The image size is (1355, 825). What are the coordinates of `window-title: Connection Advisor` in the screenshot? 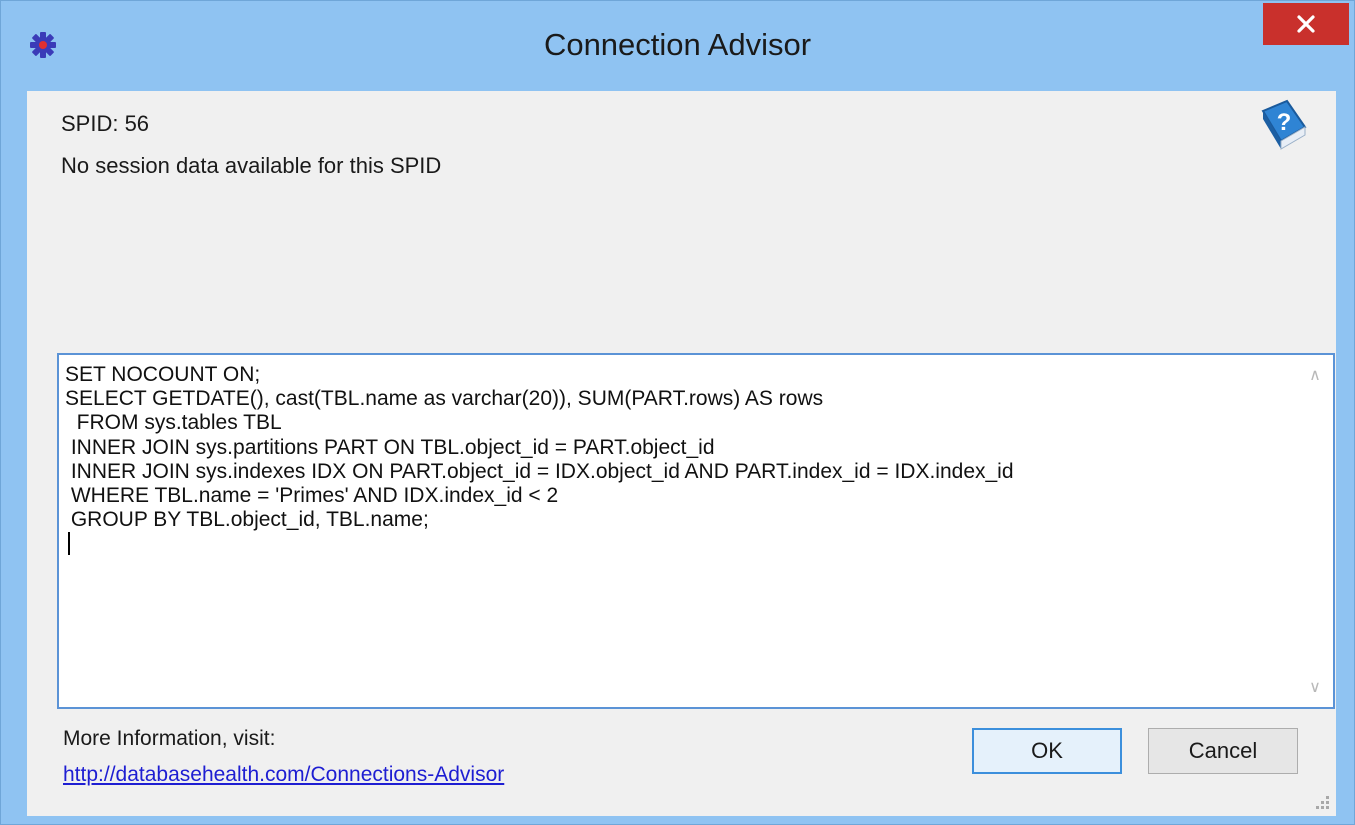 It's located at (677, 44).